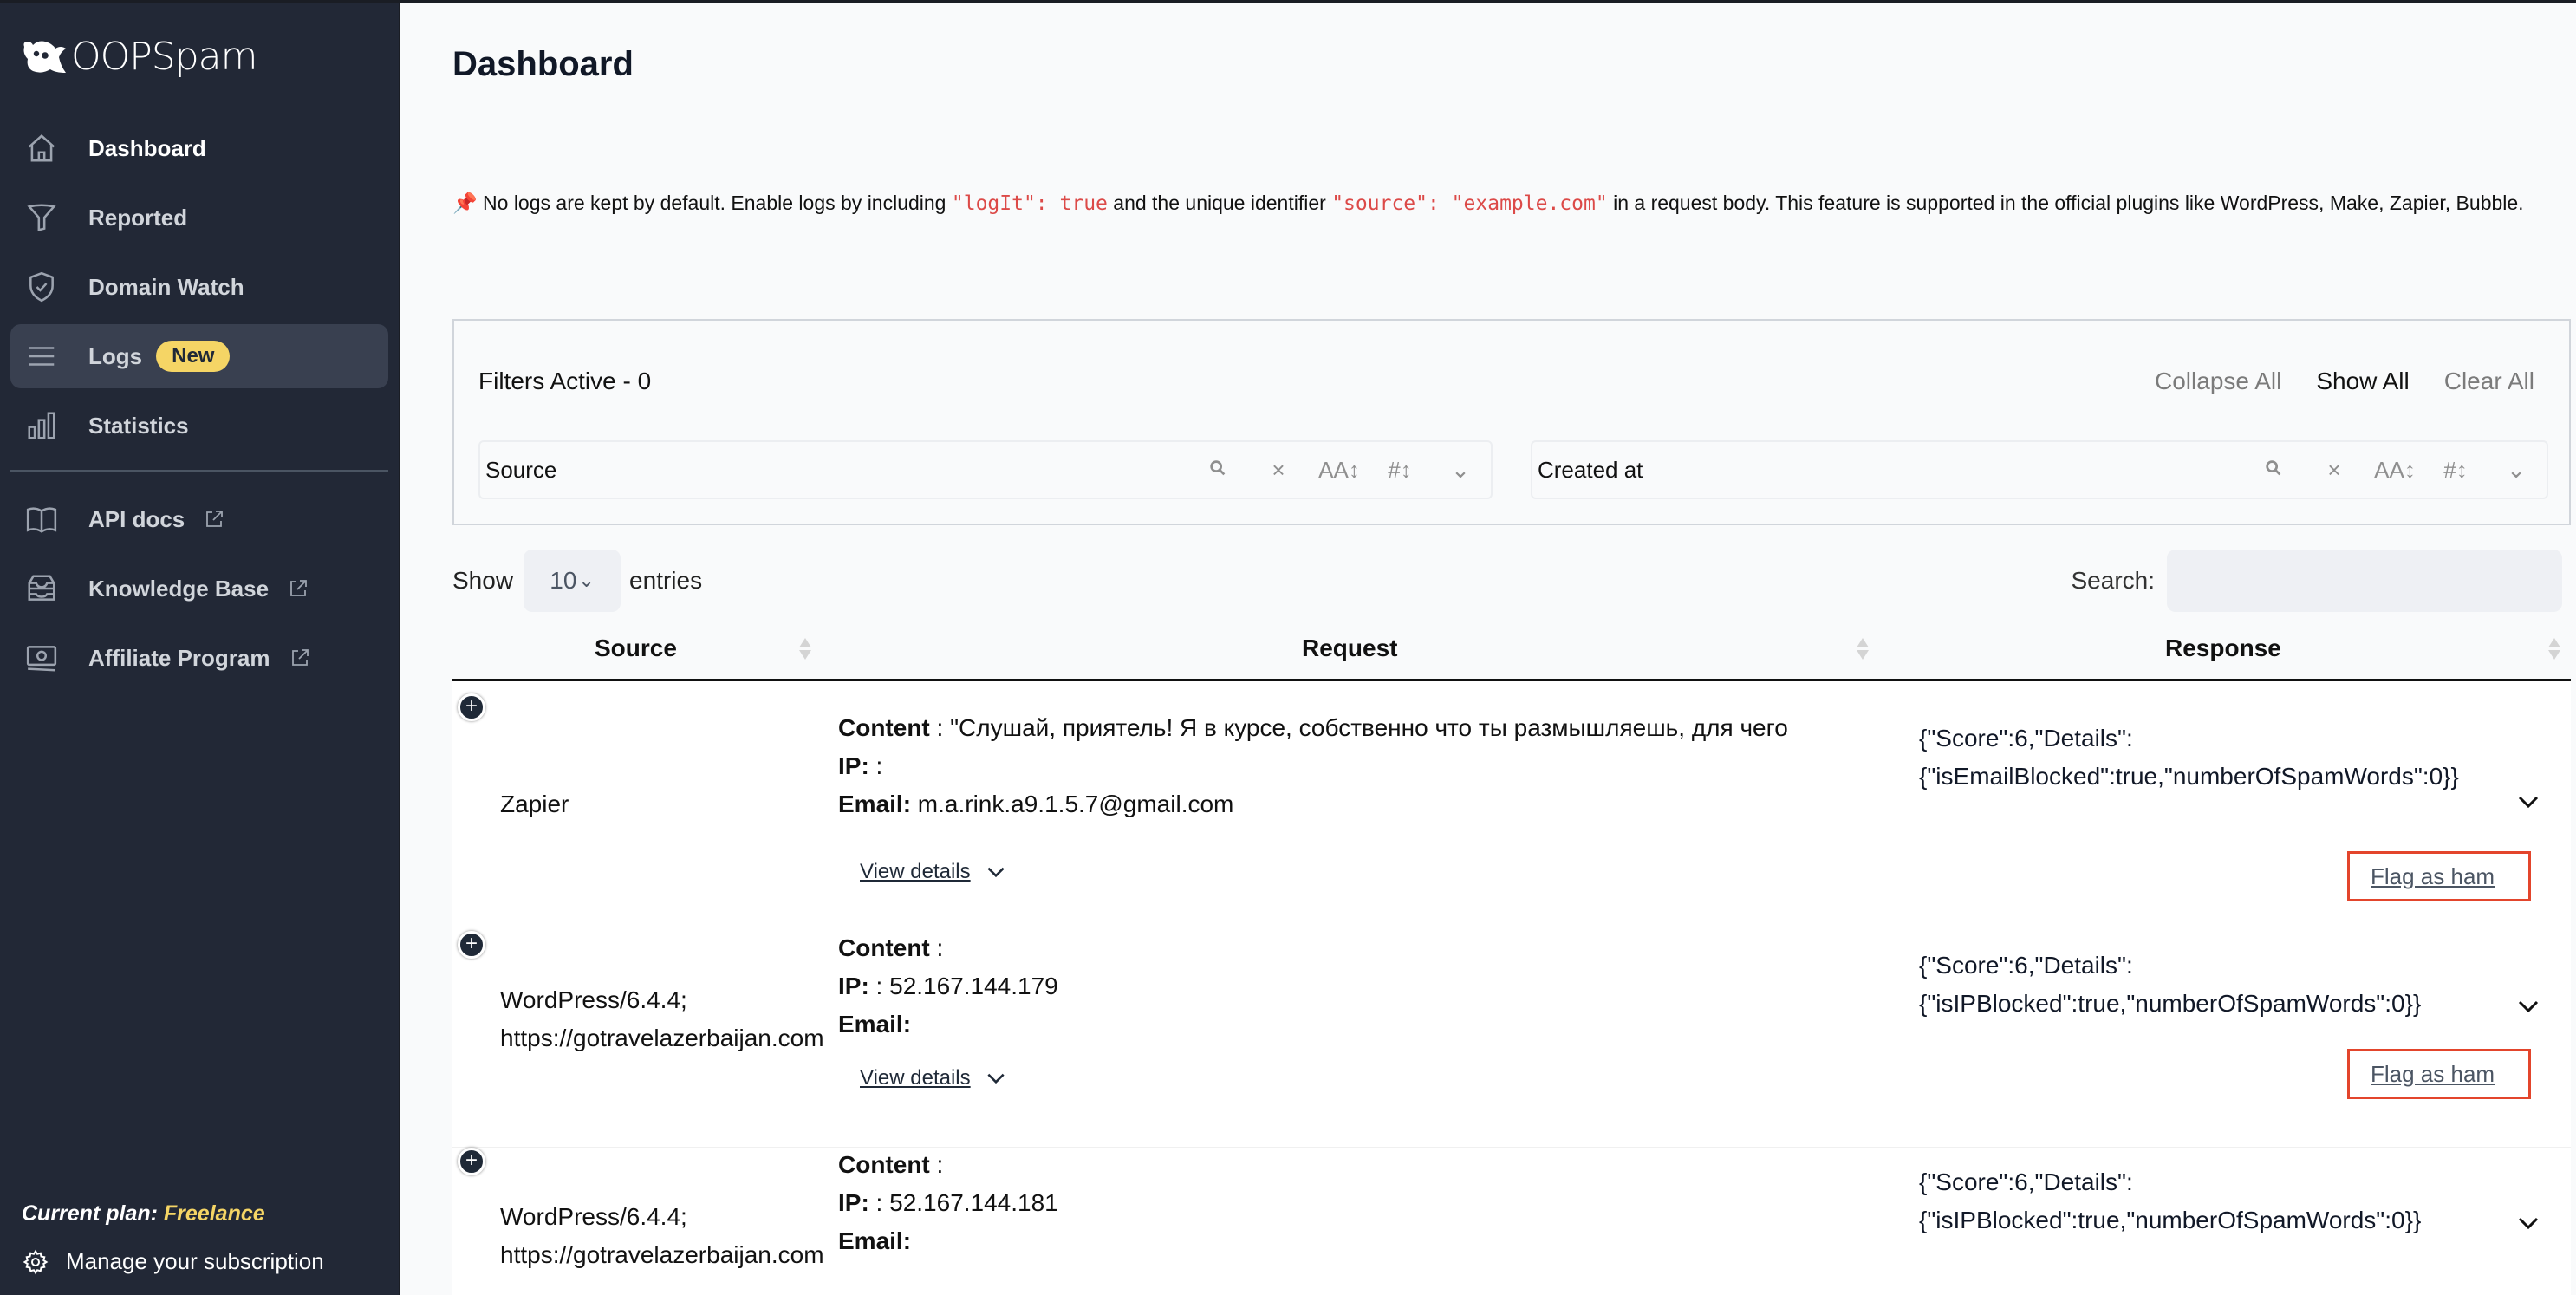  Describe the element at coordinates (138, 425) in the screenshot. I see `sidebar-item-label: Statistics` at that location.